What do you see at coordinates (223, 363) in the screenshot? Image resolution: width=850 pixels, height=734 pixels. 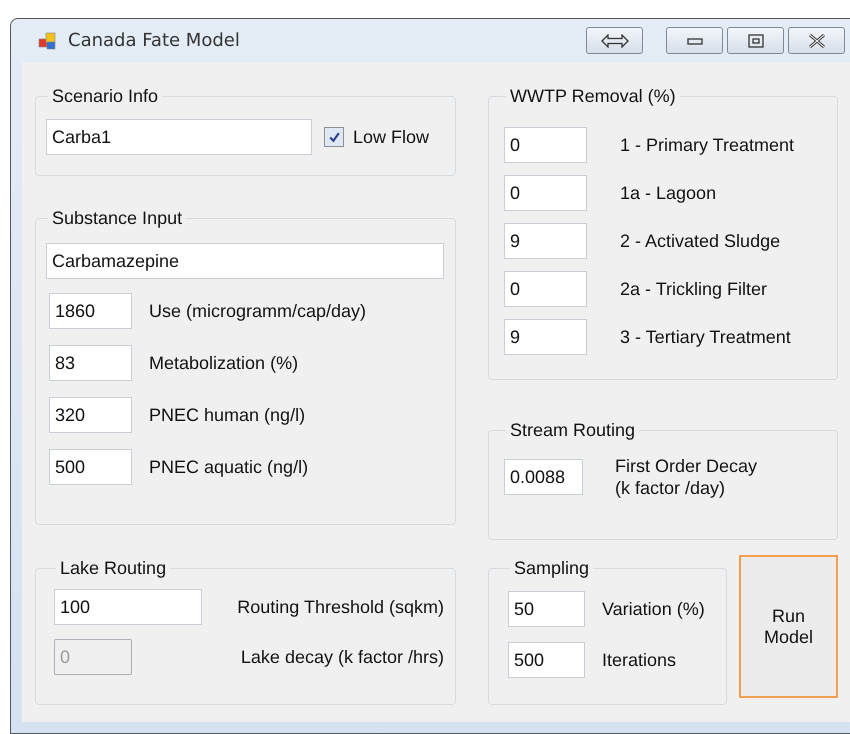 I see `field-label: Metabolization (%)` at bounding box center [223, 363].